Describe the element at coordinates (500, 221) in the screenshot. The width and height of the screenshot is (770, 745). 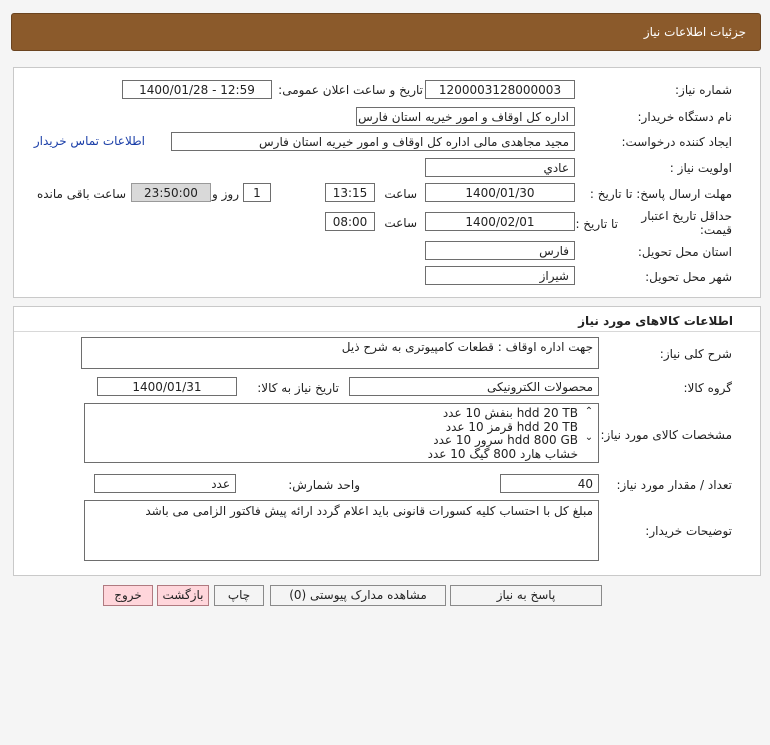
I see `price-validity-date-field: 1400/02/01` at that location.